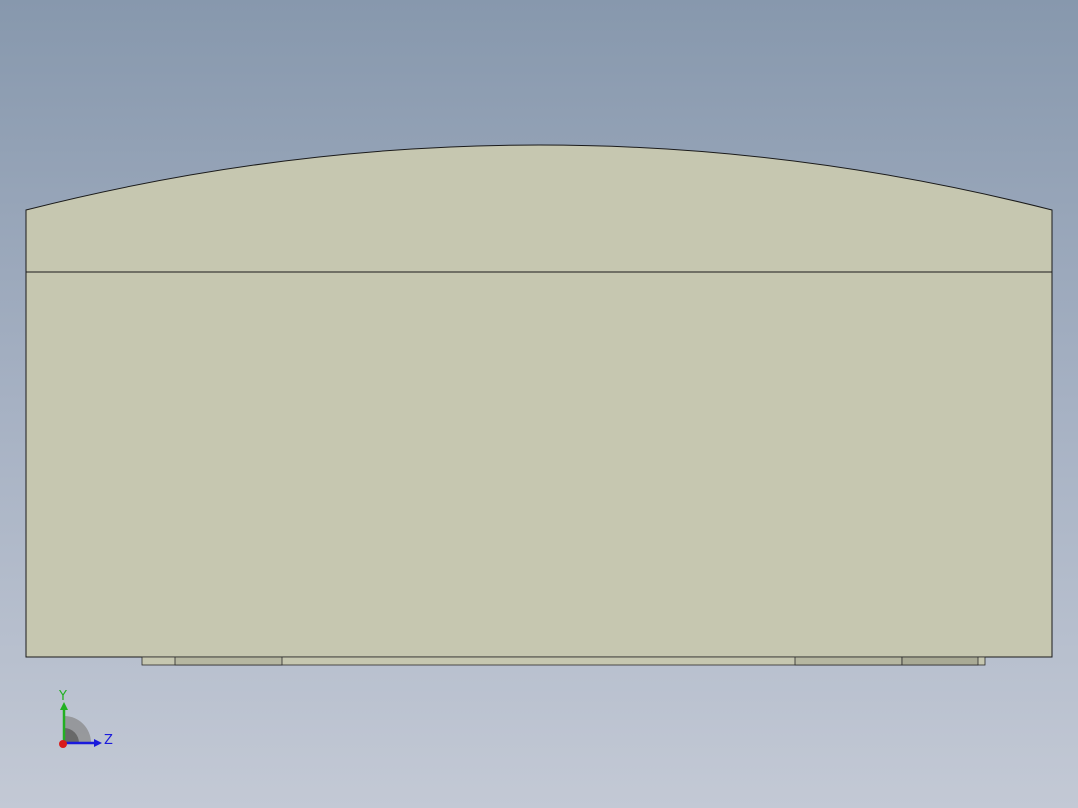 The width and height of the screenshot is (1078, 808). I want to click on model-foot-left, so click(228, 661).